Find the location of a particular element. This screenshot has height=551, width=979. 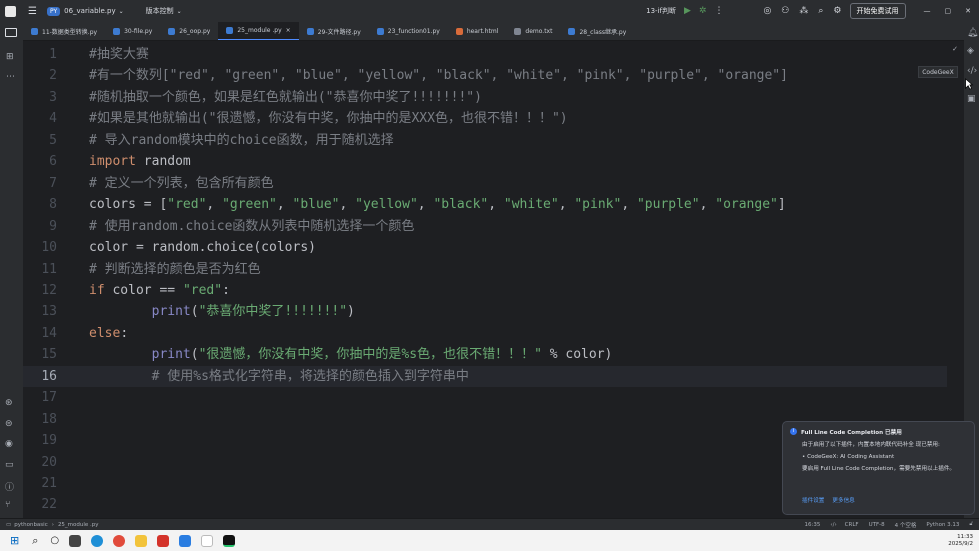

git-icon: ⑂ is located at coordinates (7, 505).